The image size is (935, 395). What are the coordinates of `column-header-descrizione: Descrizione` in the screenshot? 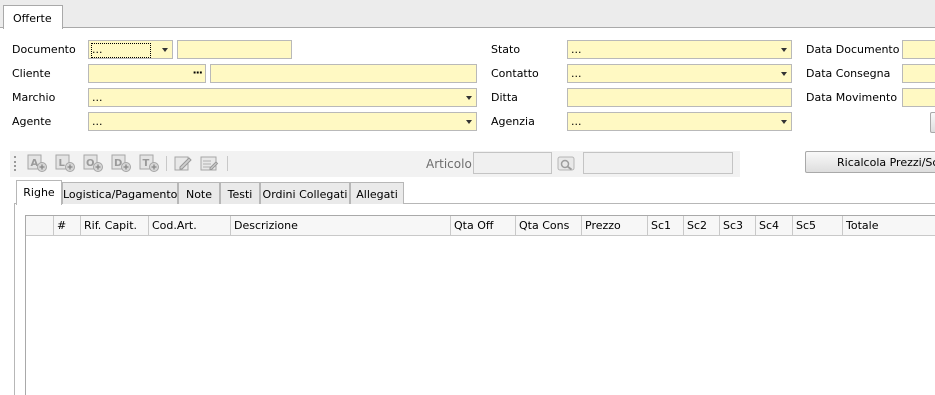 It's located at (340, 226).